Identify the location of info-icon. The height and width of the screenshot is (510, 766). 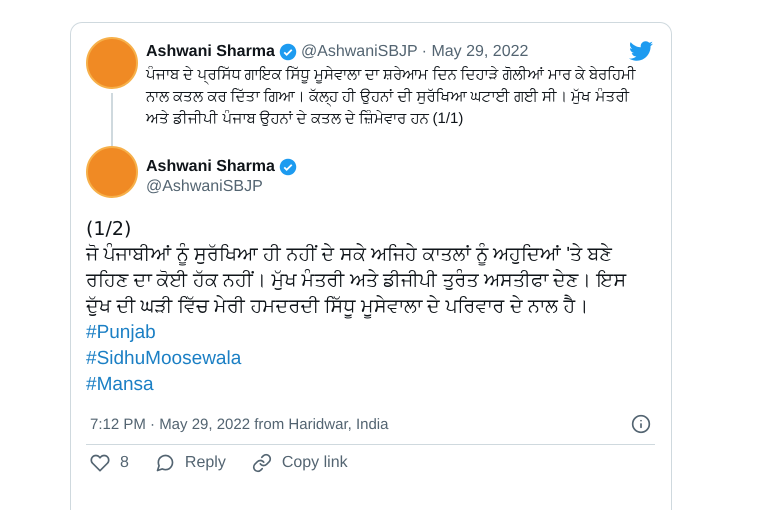
(641, 424).